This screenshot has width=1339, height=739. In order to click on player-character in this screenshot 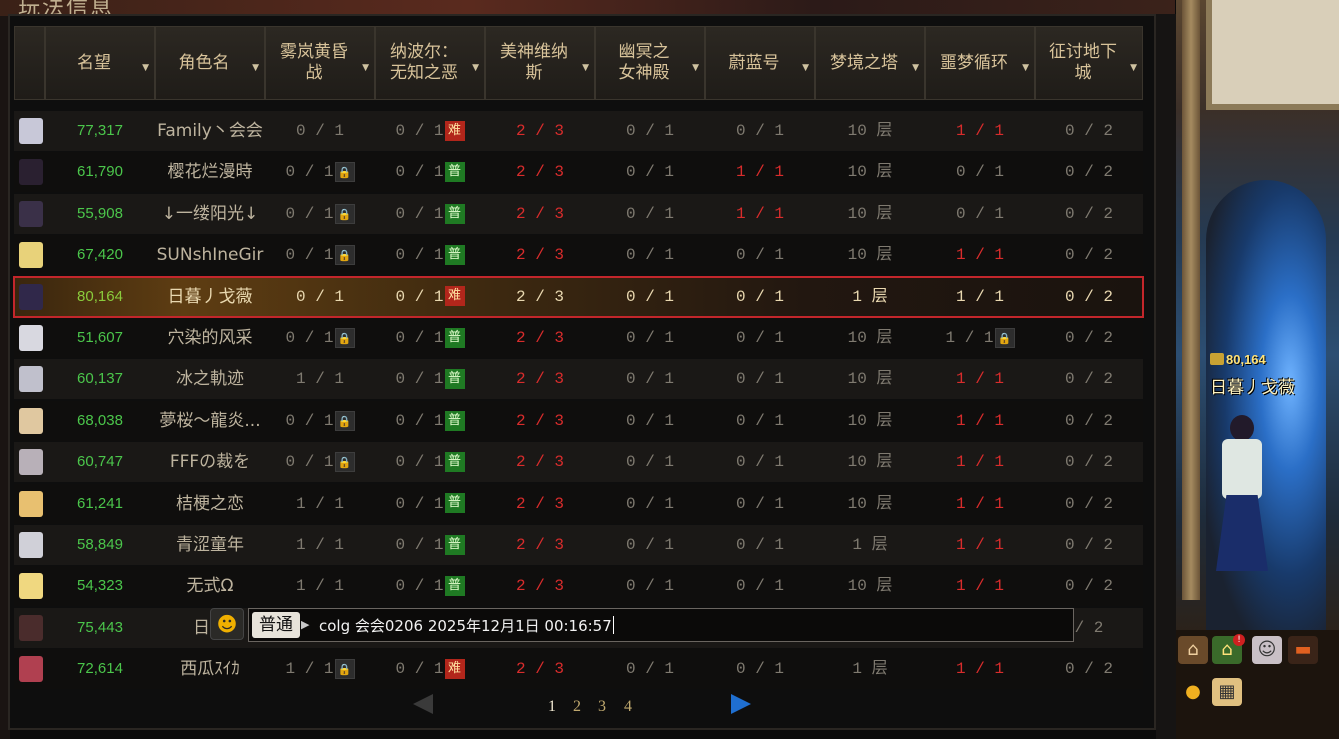, I will do `click(1242, 495)`.